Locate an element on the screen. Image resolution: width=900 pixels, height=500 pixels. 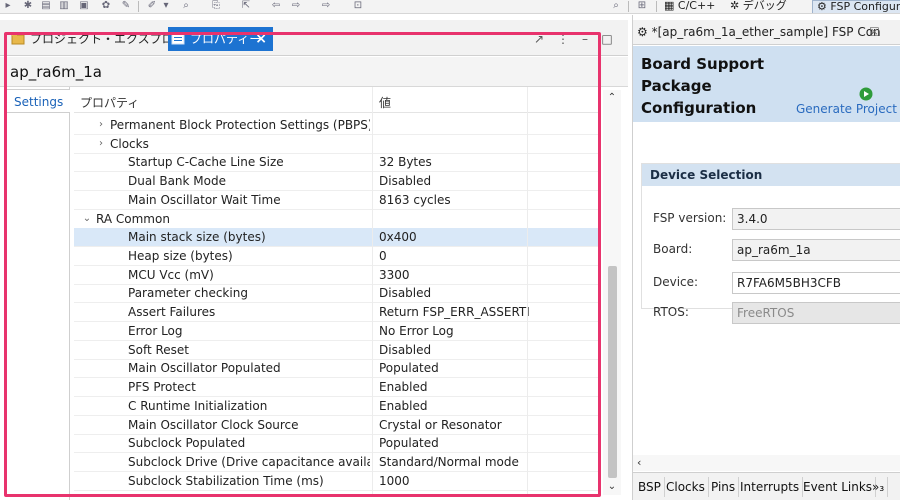
toolbar-tool-icon: ▥ is located at coordinates (64, 6).